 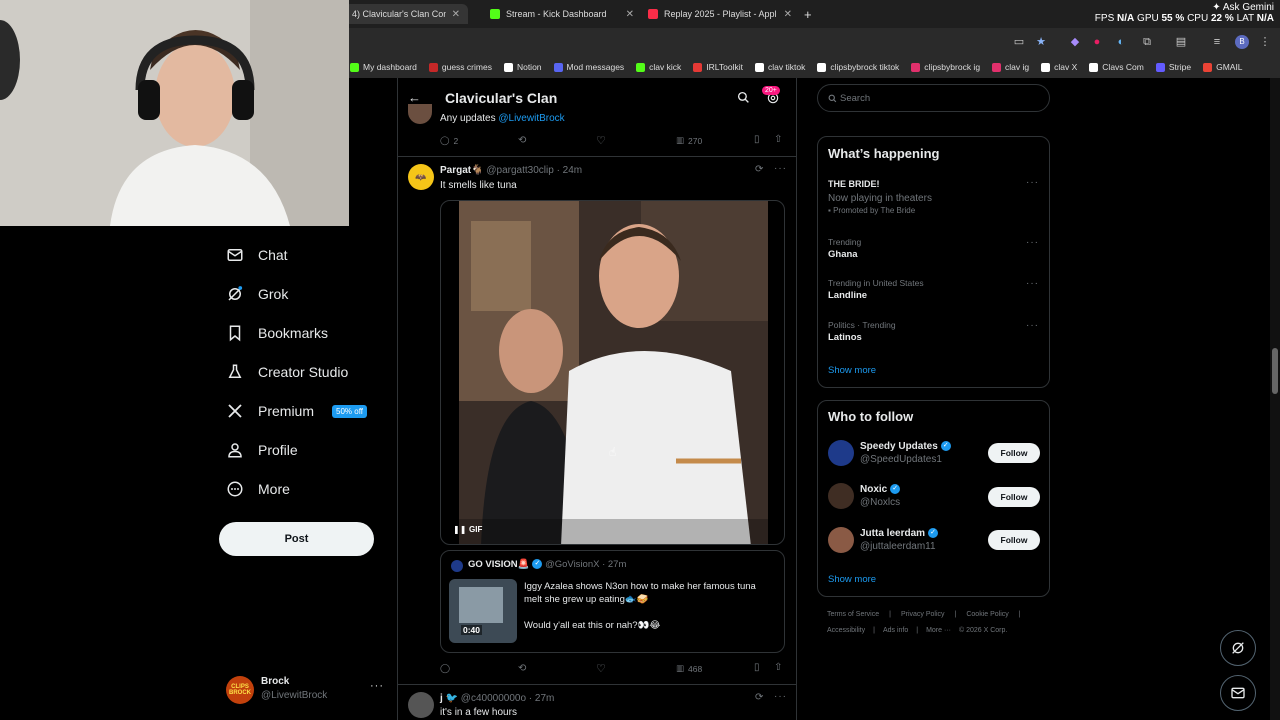 I want to click on follow-user-info: Noxic ✓ @Noxlcs, so click(x=880, y=496).